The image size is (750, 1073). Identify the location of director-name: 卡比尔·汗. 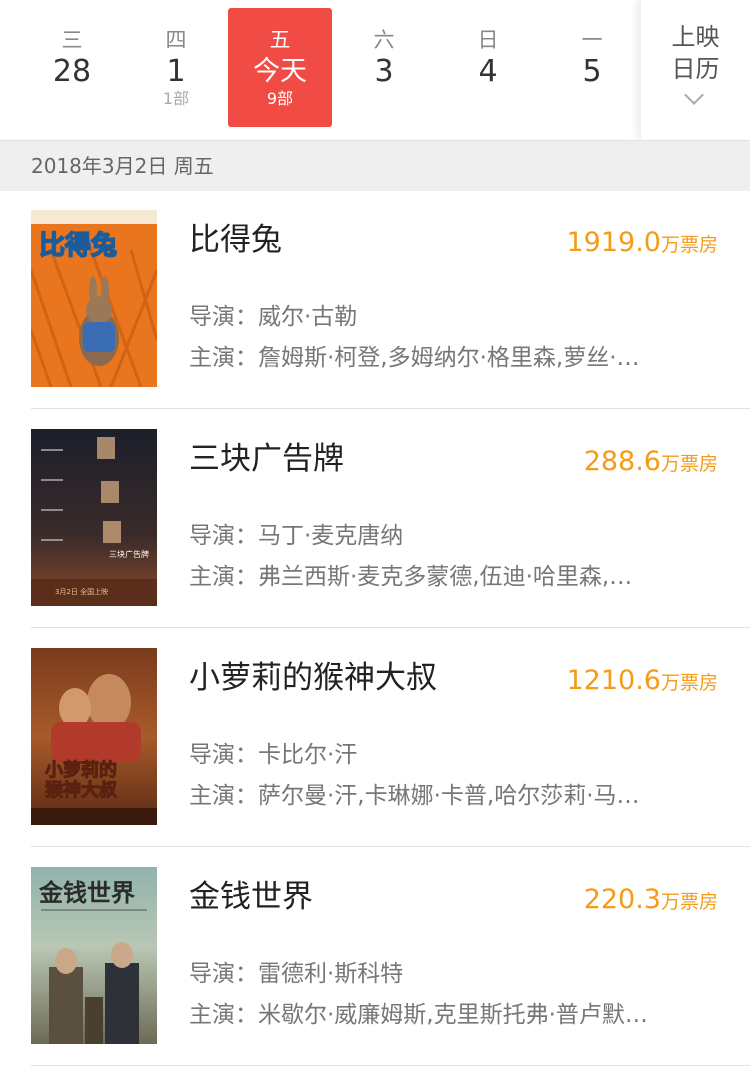
(308, 755).